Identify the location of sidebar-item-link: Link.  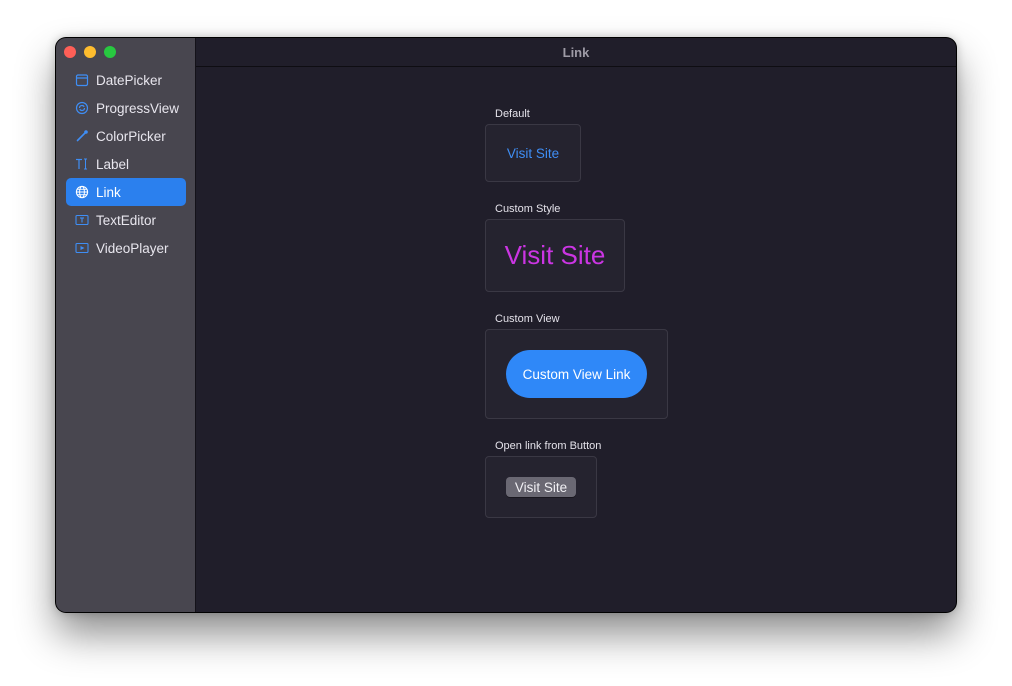
(126, 192).